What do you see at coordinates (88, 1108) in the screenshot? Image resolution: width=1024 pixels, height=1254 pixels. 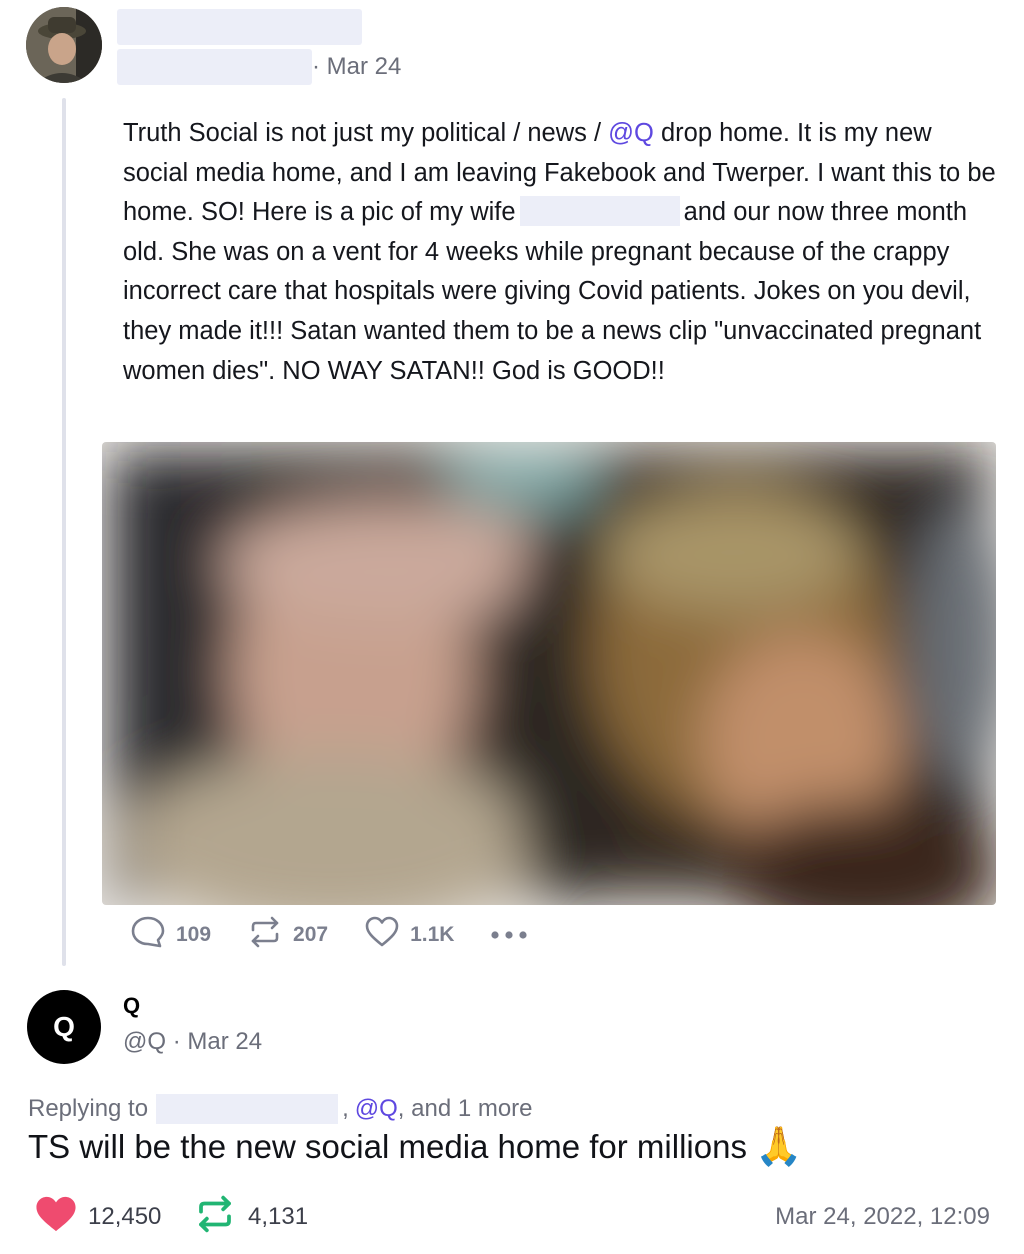 I see `replying-label: Replying to` at bounding box center [88, 1108].